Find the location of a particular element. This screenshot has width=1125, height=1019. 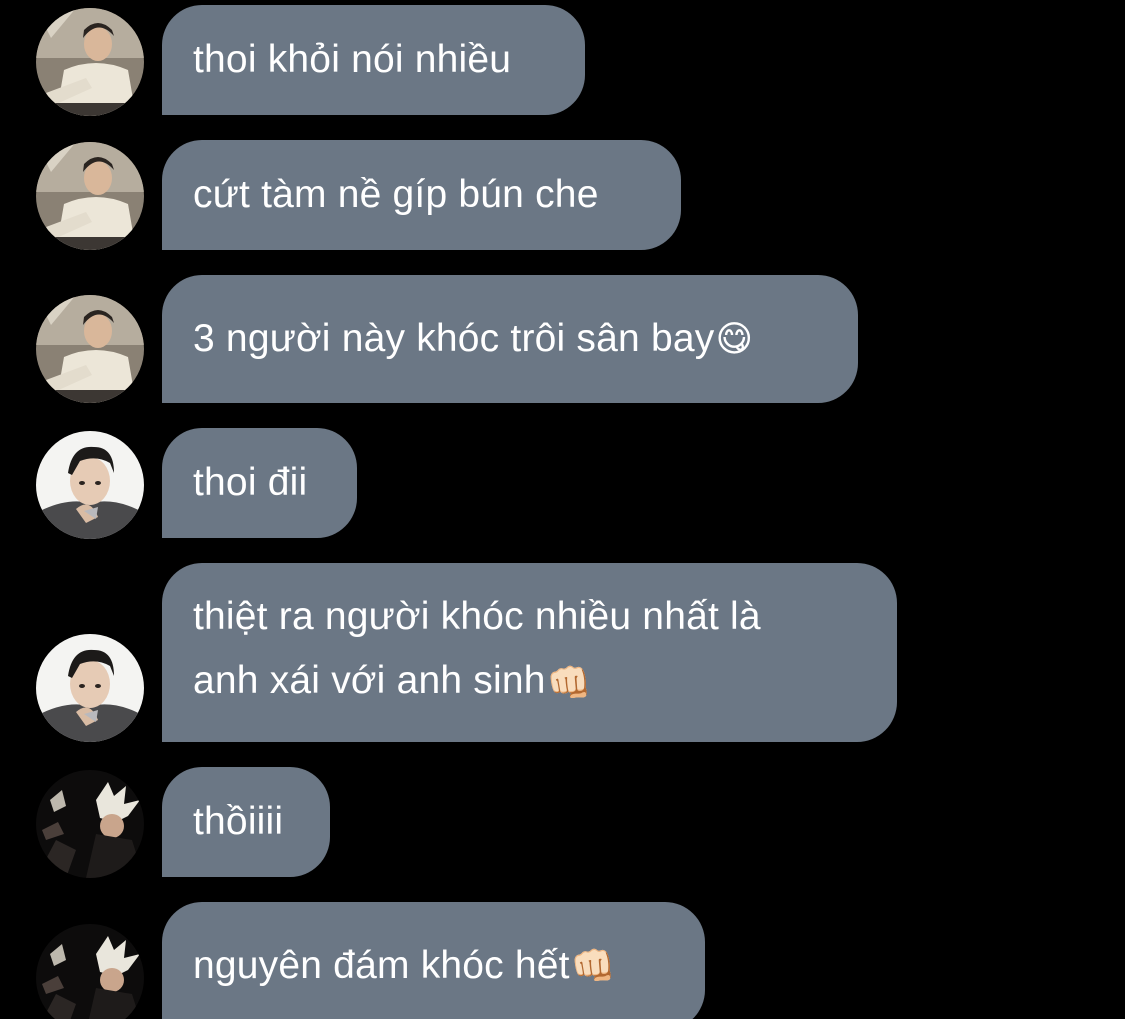

message-bubble: 3 người này khóc trôi sân bay 😋 is located at coordinates (510, 339).